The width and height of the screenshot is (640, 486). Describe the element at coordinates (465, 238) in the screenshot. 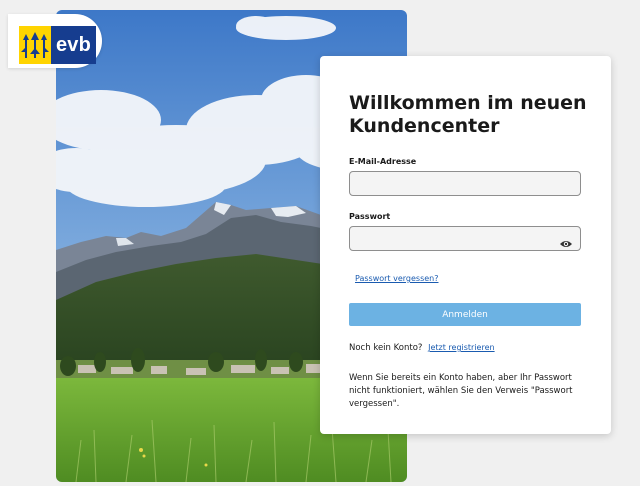

I see `password-field` at that location.